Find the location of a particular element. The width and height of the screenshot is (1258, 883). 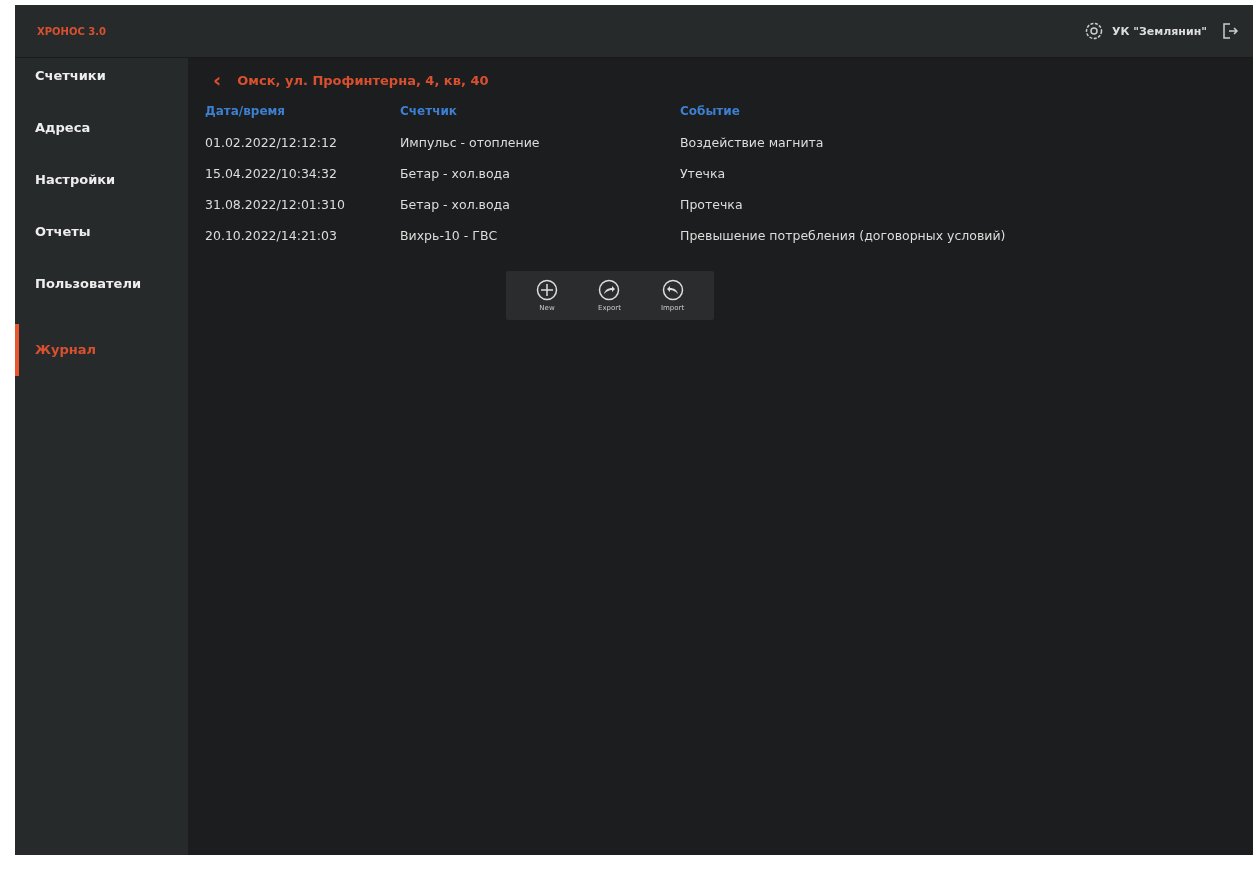

app-logo: ХРОНОС 3.0 is located at coordinates (71, 31).